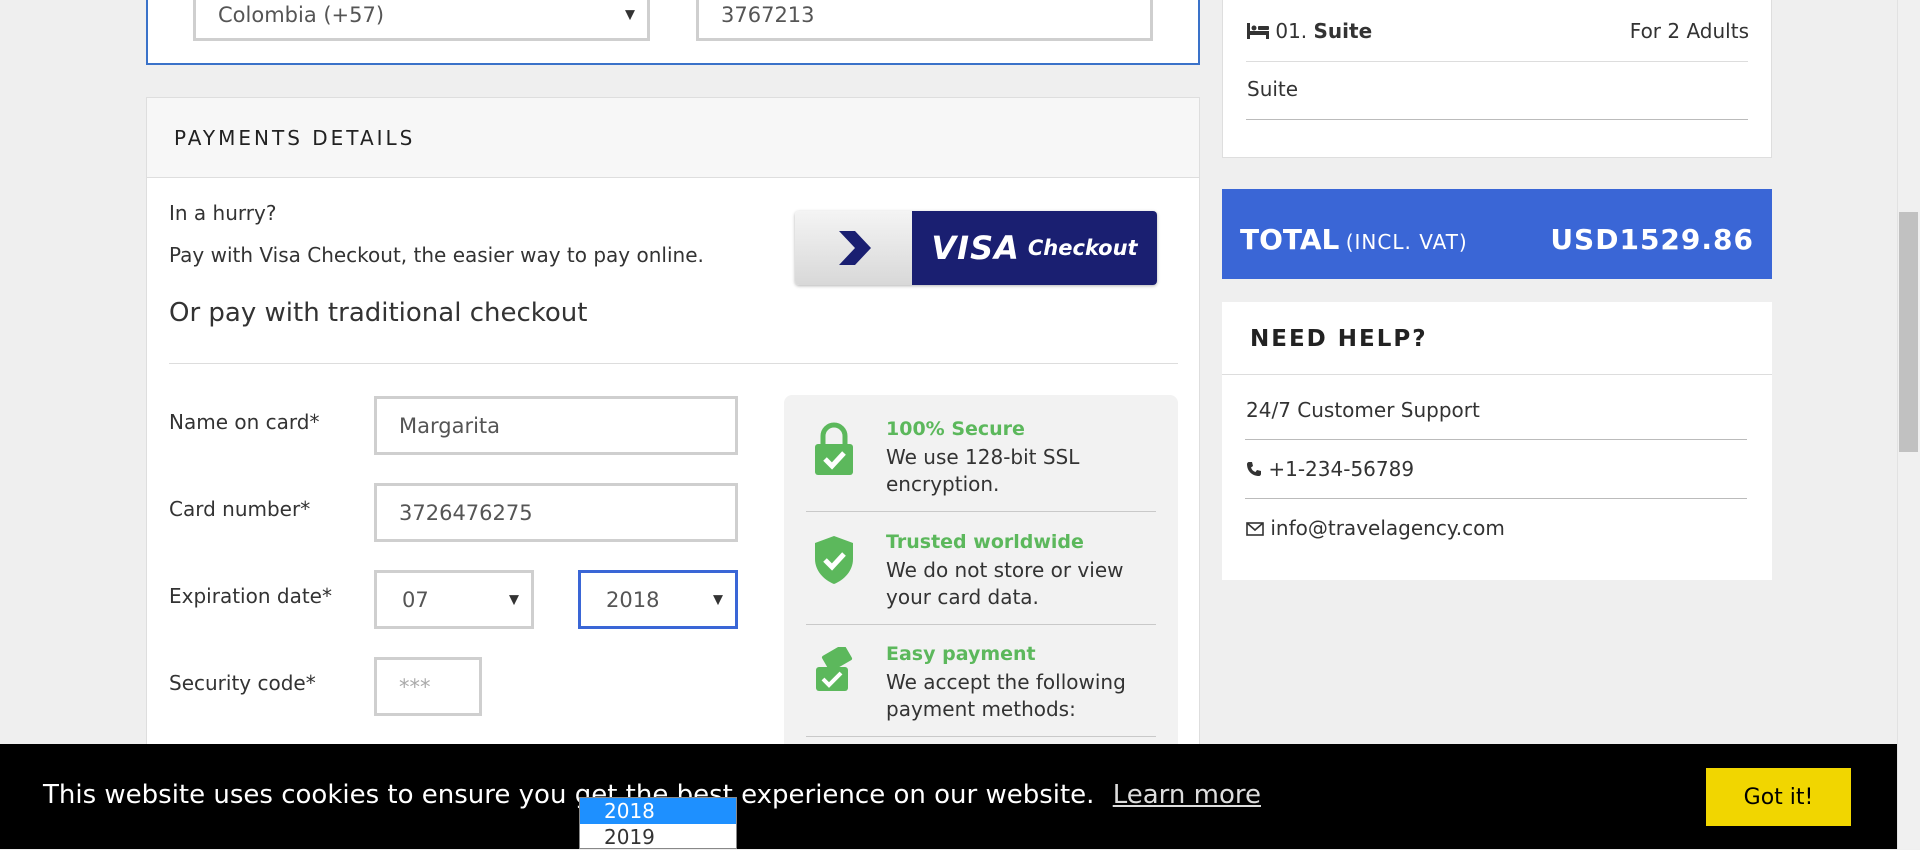 This screenshot has width=1920, height=850. I want to click on security-code-label: Security code*, so click(242, 683).